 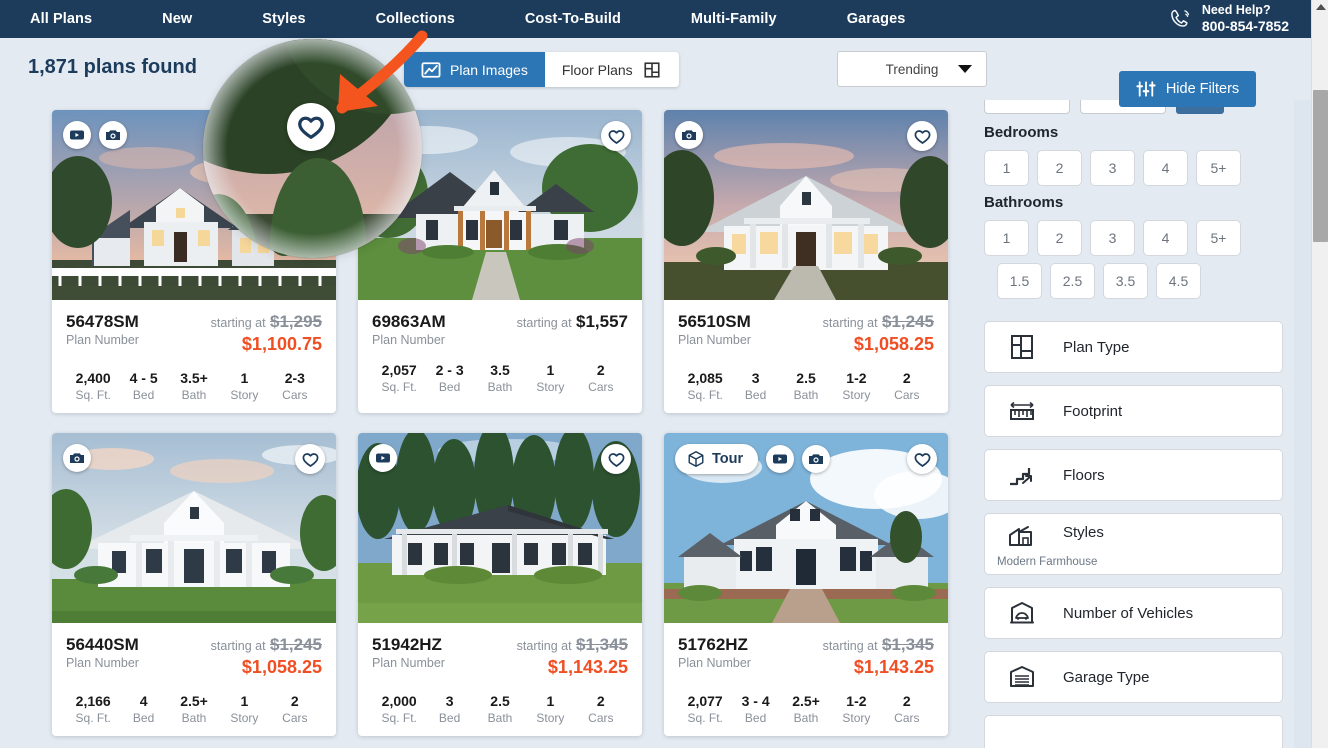 I want to click on spec-label: Sq. Ft., so click(x=399, y=387).